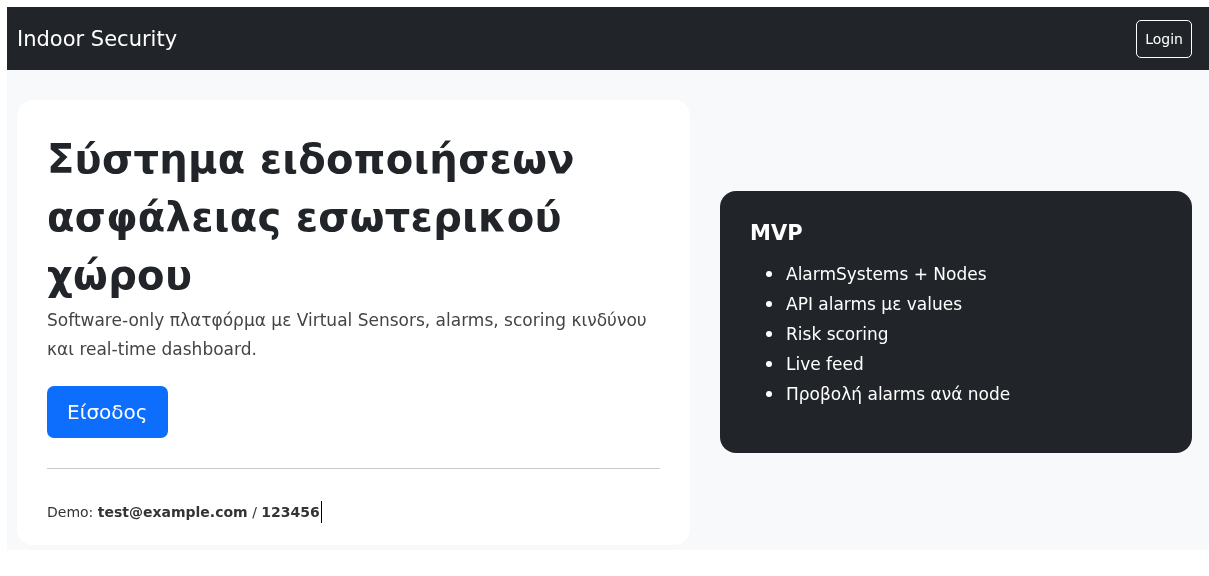  Describe the element at coordinates (886, 274) in the screenshot. I see `list-item: AlarmSystems + Nodes` at that location.